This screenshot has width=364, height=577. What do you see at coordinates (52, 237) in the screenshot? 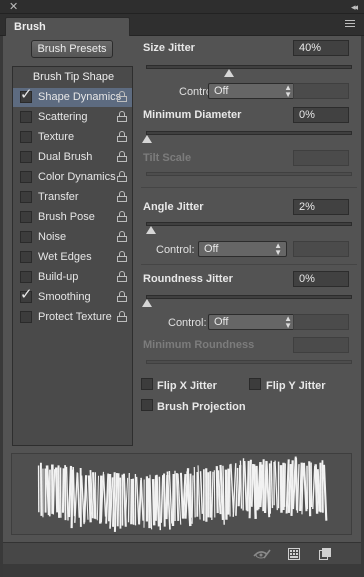
I see `sidebar-item-label: Noise` at bounding box center [52, 237].